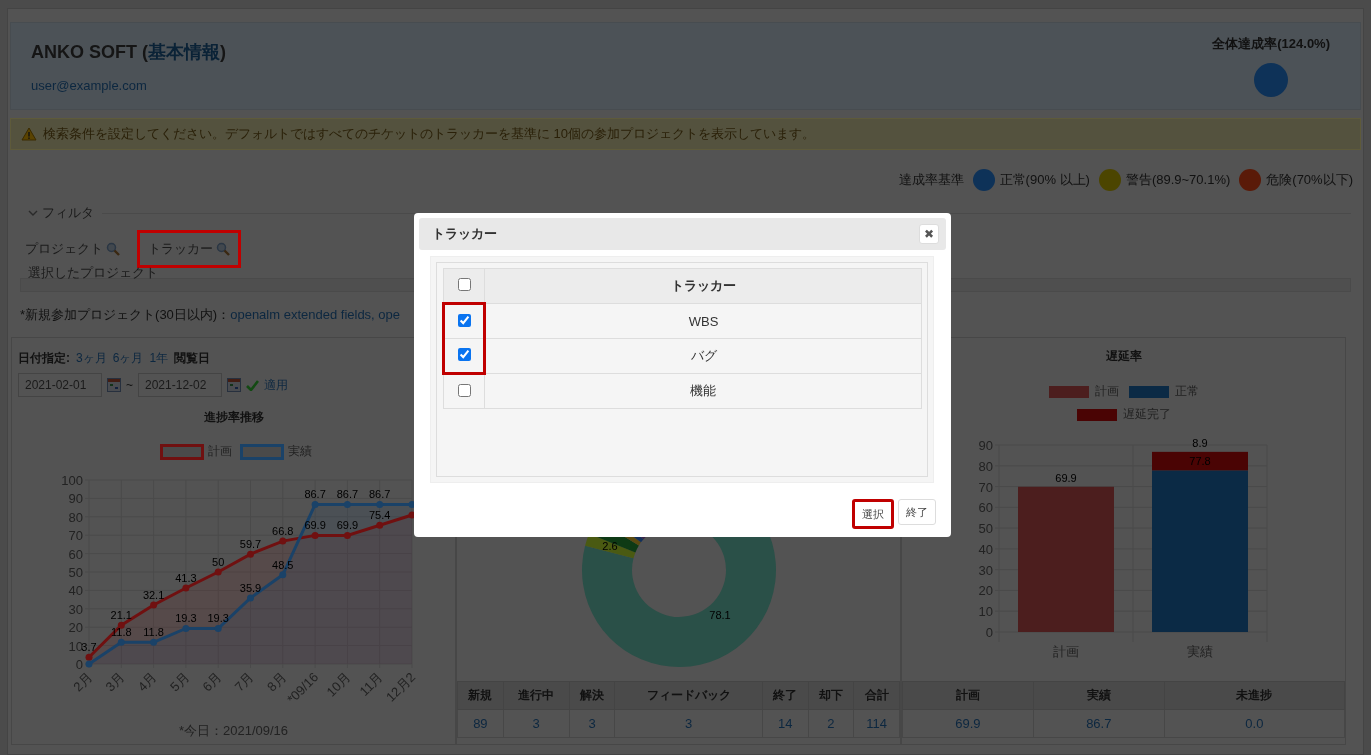 This screenshot has width=1371, height=755. Describe the element at coordinates (192, 358) in the screenshot. I see `view-date-link: 閲覧日` at that location.